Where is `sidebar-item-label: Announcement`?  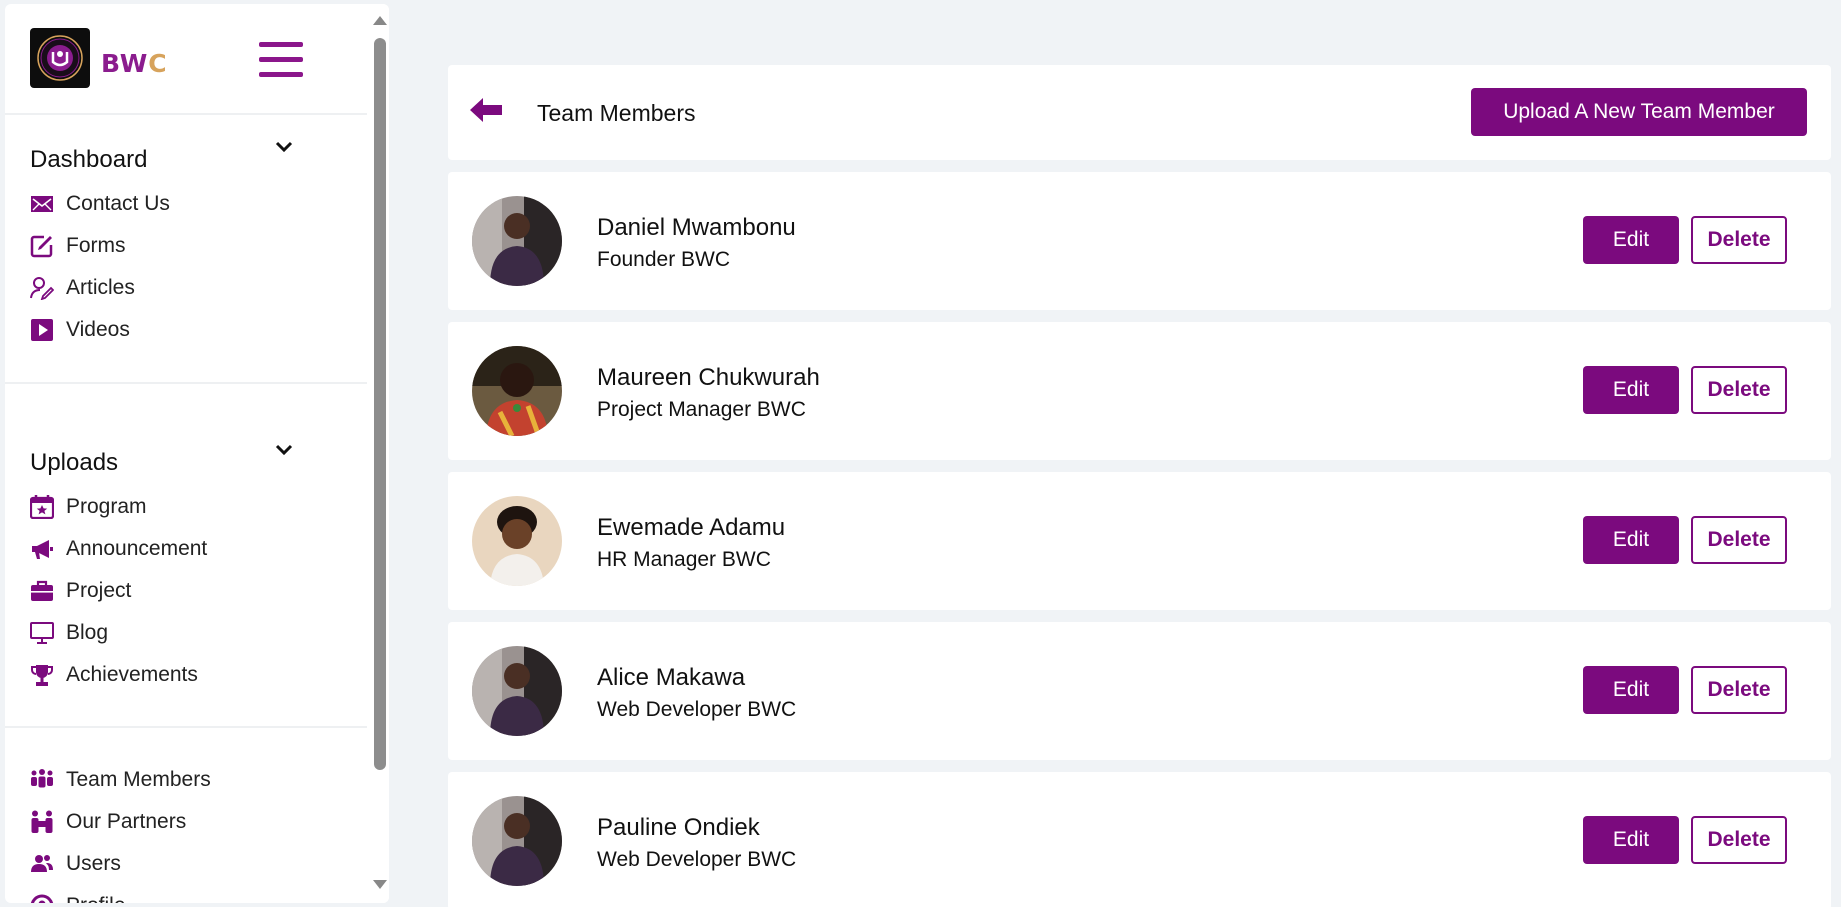 sidebar-item-label: Announcement is located at coordinates (137, 548).